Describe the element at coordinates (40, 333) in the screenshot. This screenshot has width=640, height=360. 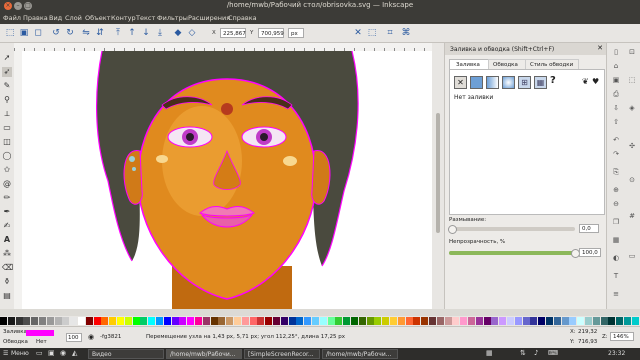
I see `fill-swatch` at that location.